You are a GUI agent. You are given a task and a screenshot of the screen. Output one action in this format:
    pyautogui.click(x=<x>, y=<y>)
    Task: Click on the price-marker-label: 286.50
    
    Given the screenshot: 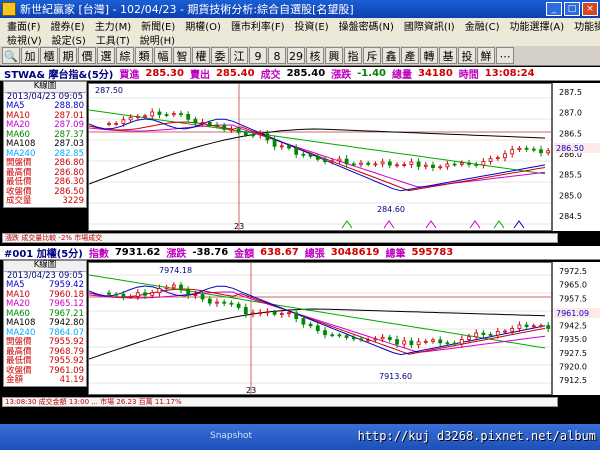 What is the action you would take?
    pyautogui.click(x=570, y=148)
    